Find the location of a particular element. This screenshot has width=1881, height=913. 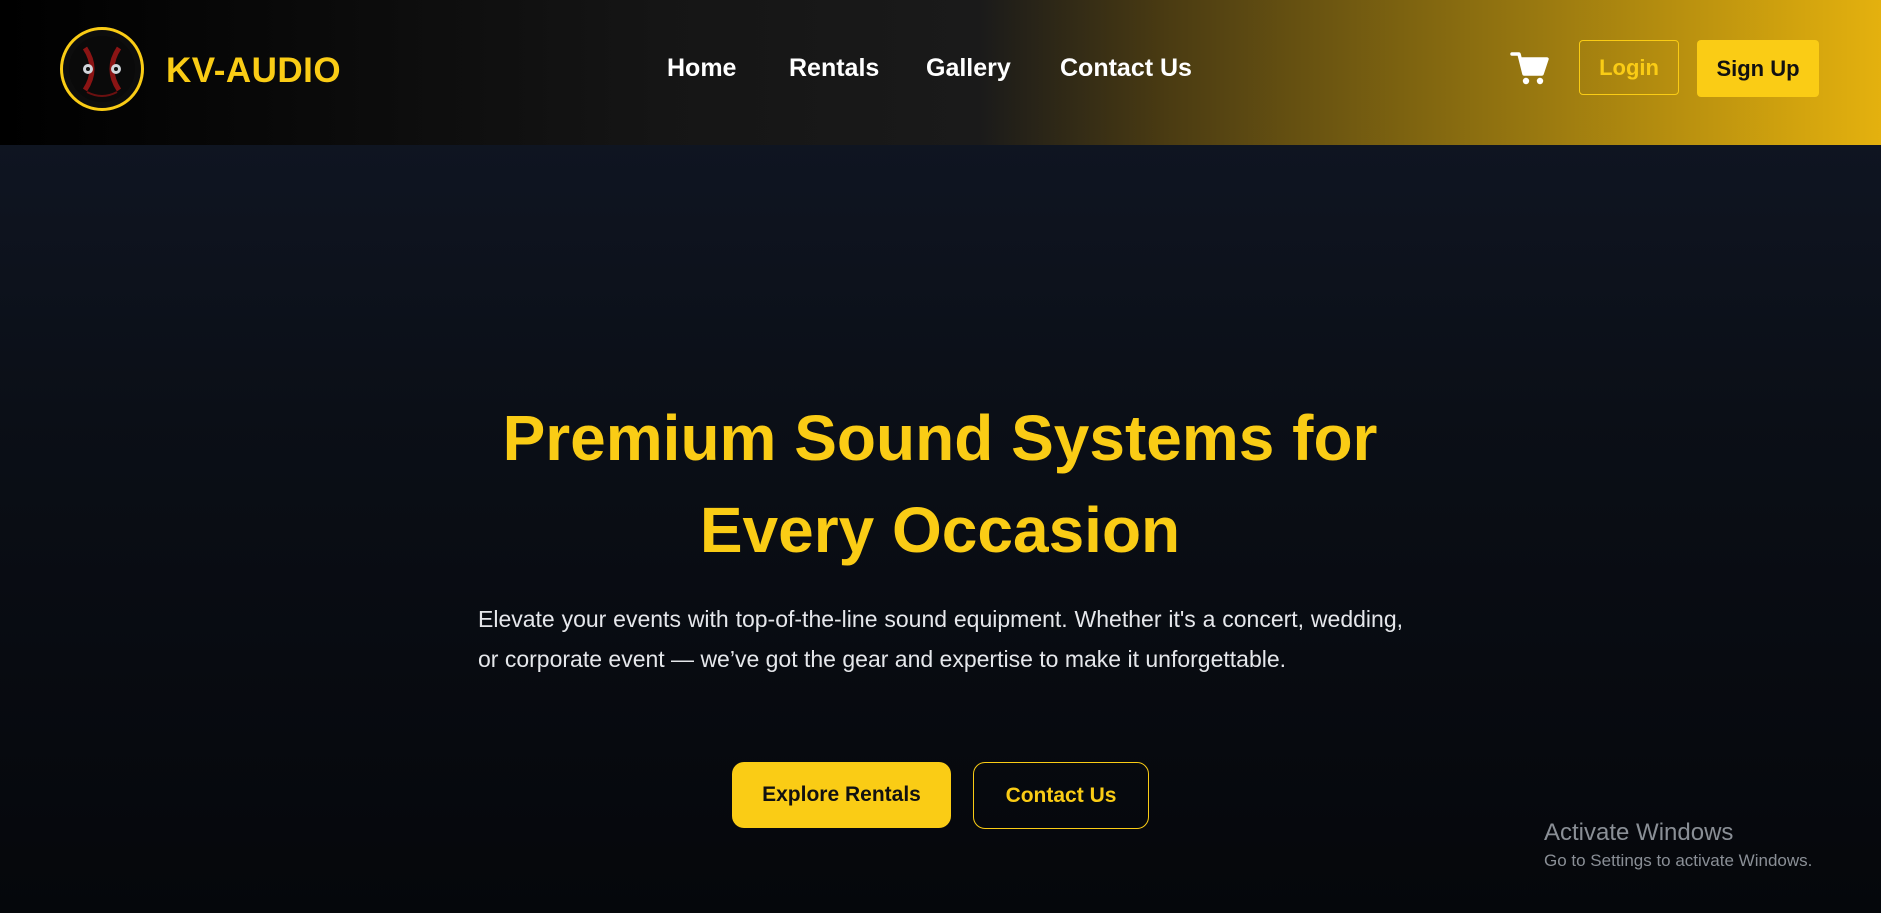

shopping-cart-icon is located at coordinates (1530, 70).